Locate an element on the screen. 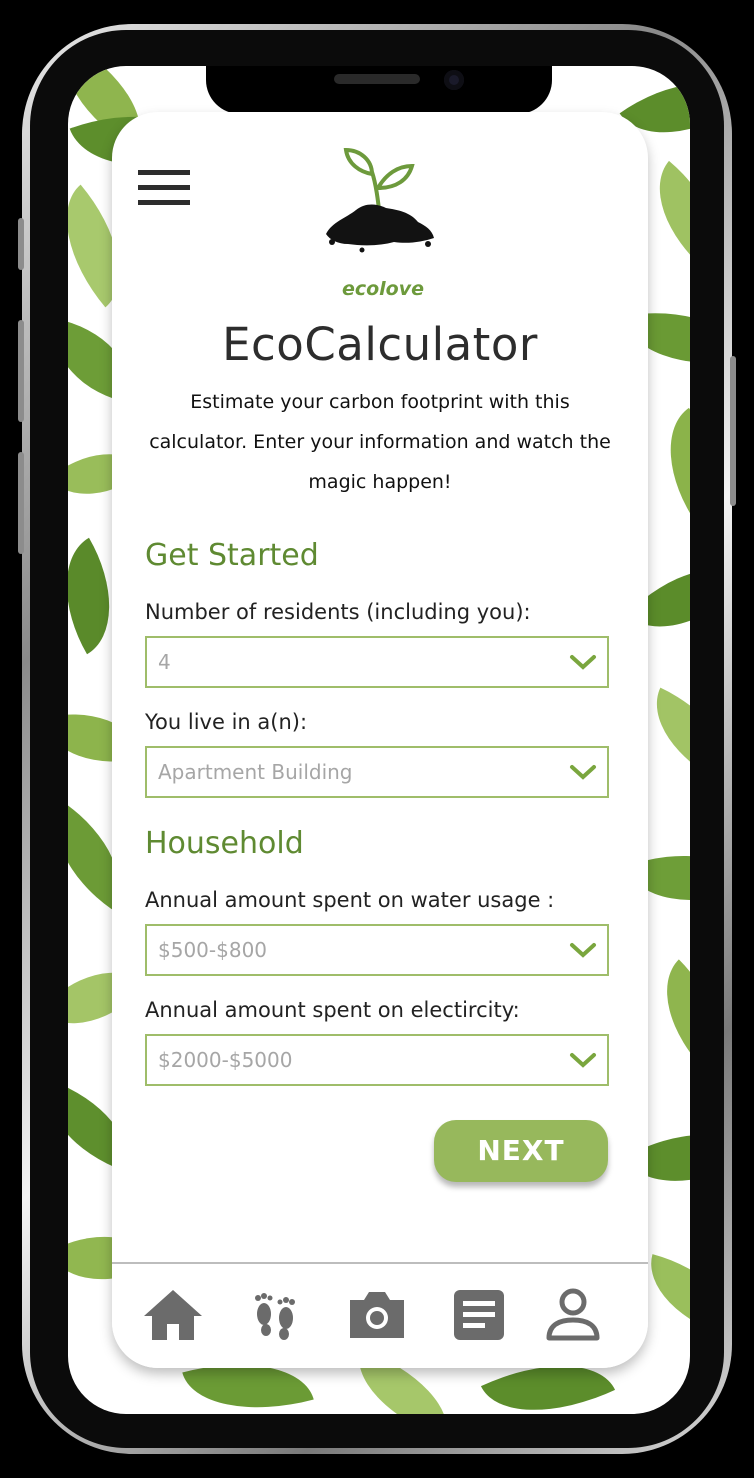 This screenshot has height=1478, width=754. notes-icon is located at coordinates (479, 1315).